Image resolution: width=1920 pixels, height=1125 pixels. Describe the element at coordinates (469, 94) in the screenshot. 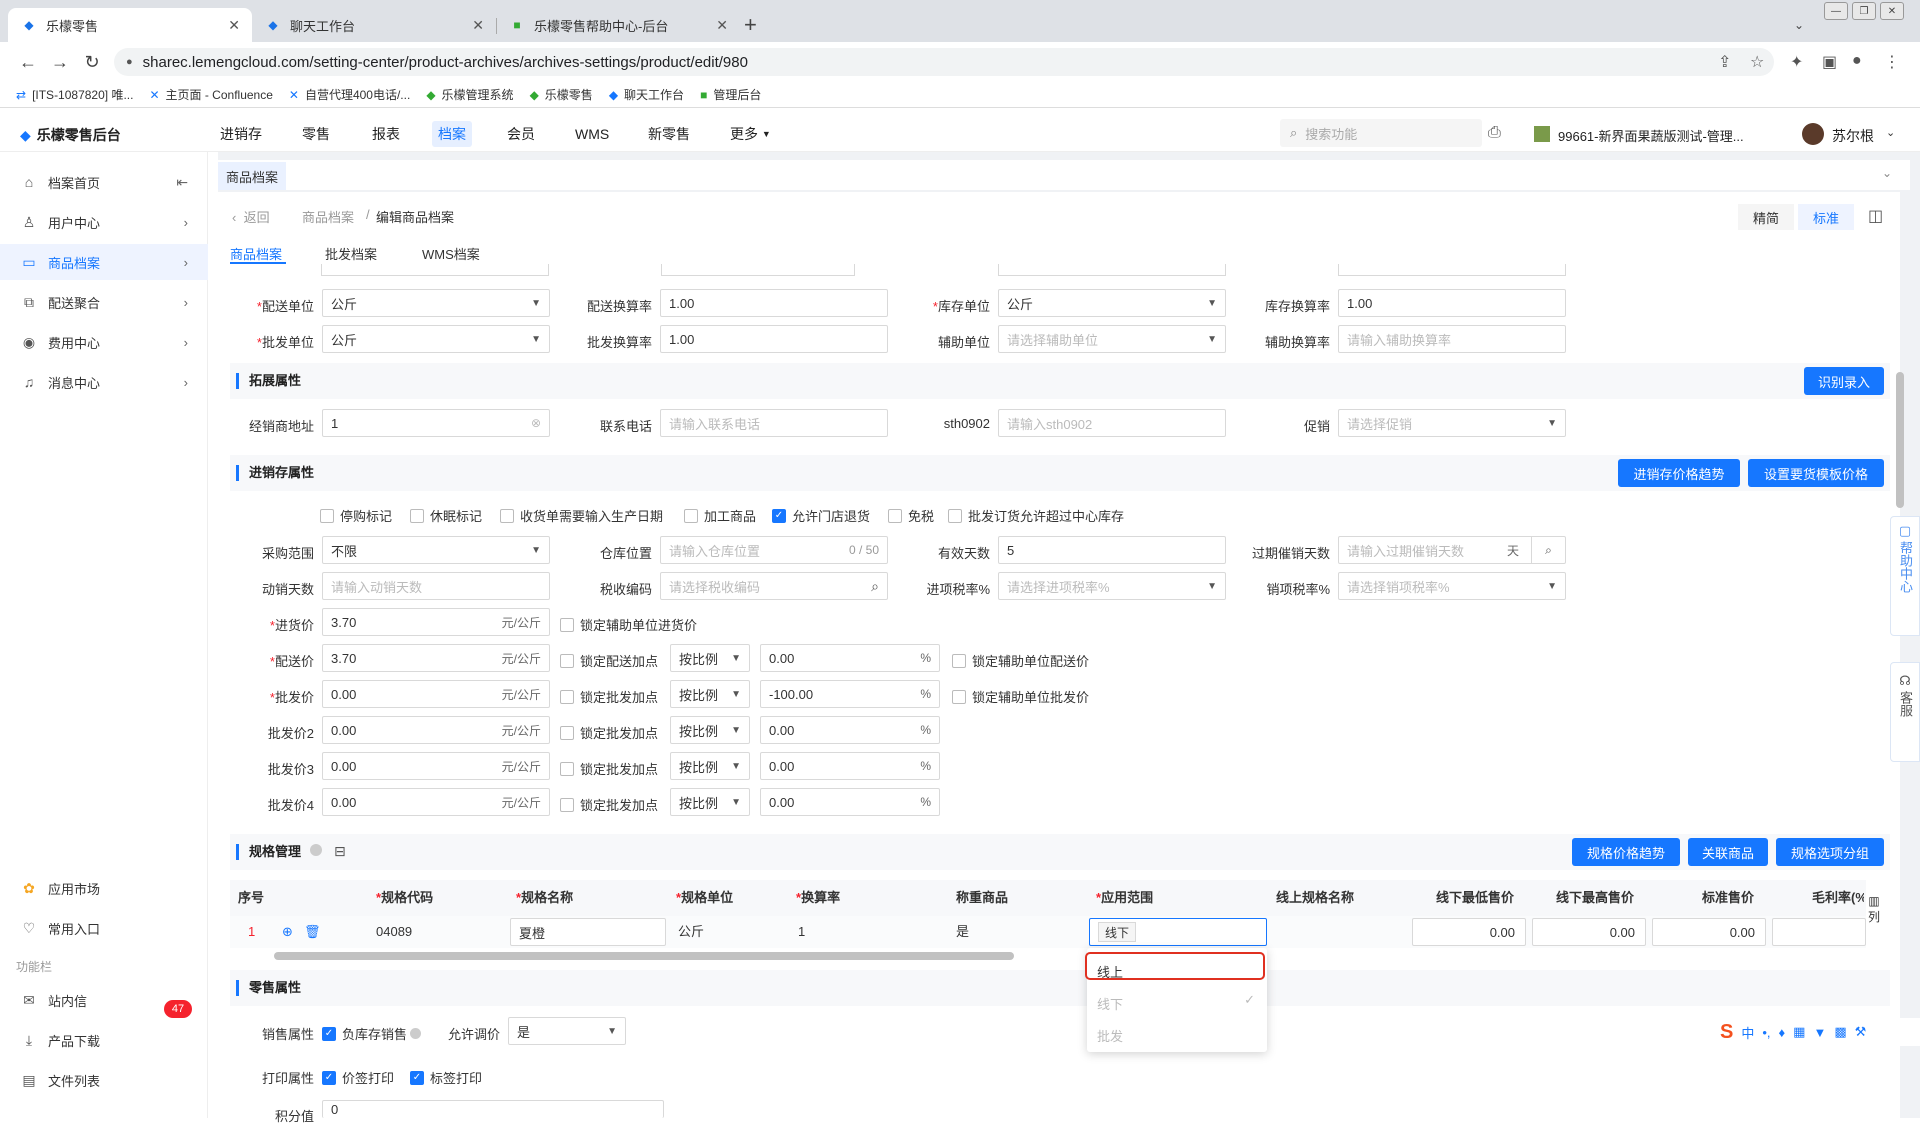

I see `bookmark-item: ◆ 乐檬管理系统` at that location.